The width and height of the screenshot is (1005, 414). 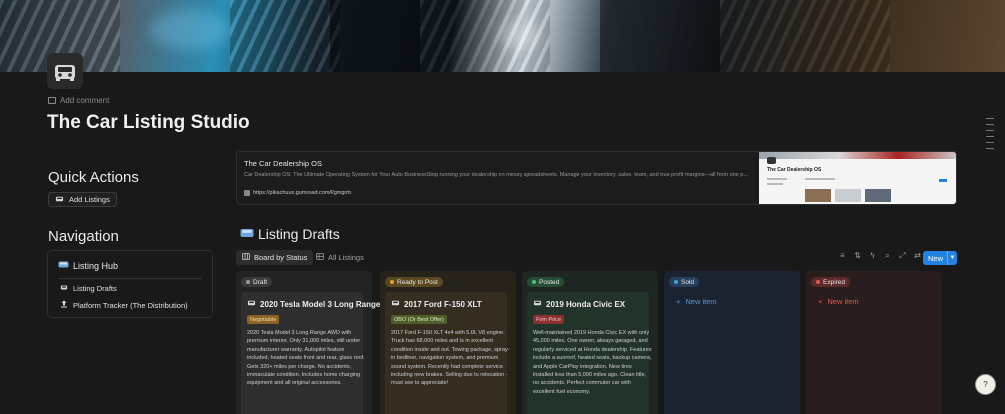 What do you see at coordinates (834, 282) in the screenshot?
I see `status-label: Expired` at bounding box center [834, 282].